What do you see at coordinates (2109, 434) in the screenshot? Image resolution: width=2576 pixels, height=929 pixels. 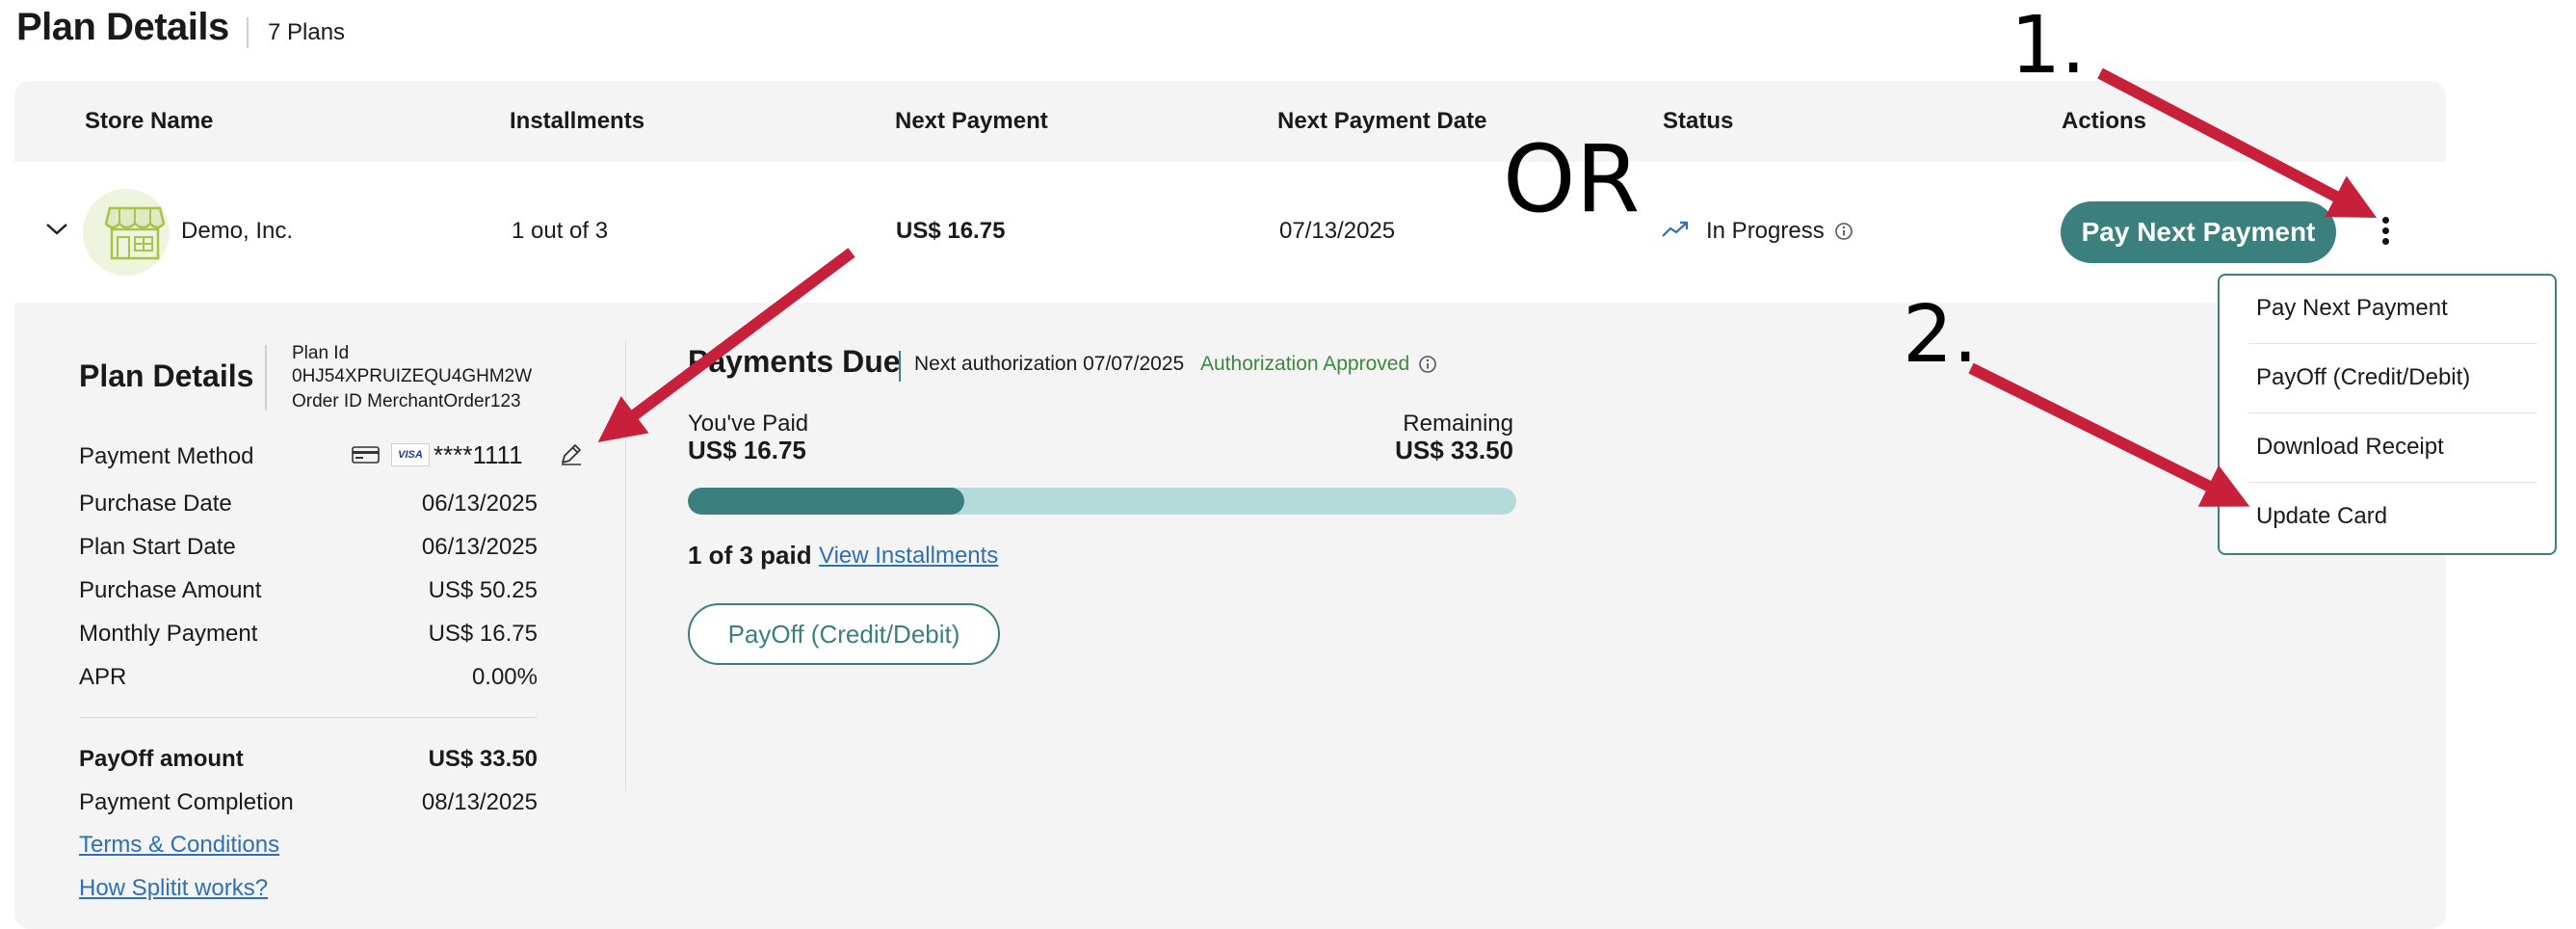 I see `arrow-to-update-card` at bounding box center [2109, 434].